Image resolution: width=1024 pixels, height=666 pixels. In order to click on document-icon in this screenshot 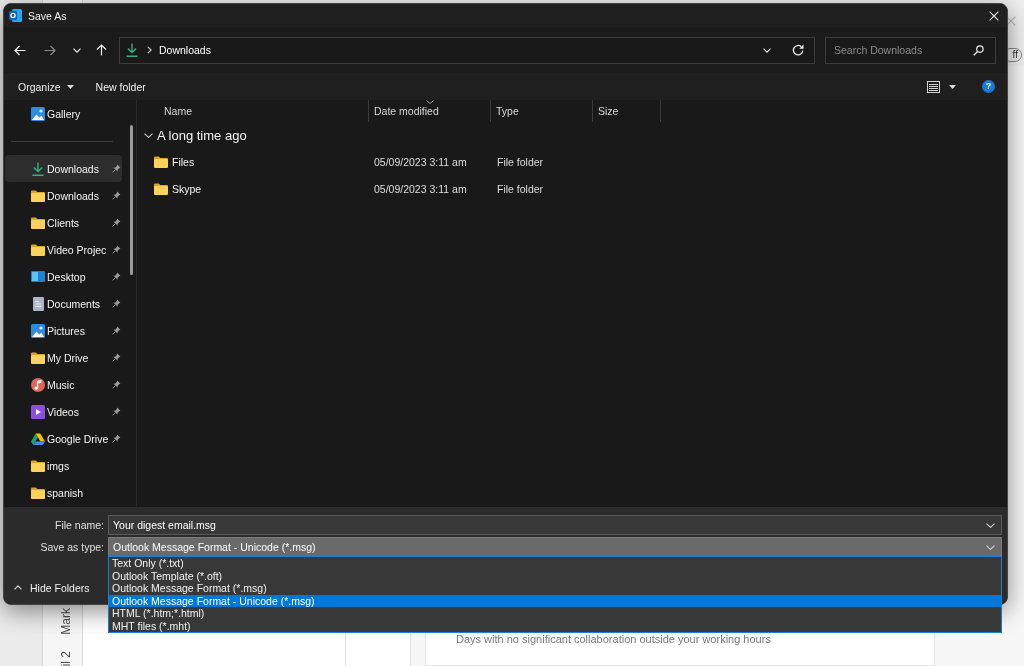, I will do `click(38, 303)`.